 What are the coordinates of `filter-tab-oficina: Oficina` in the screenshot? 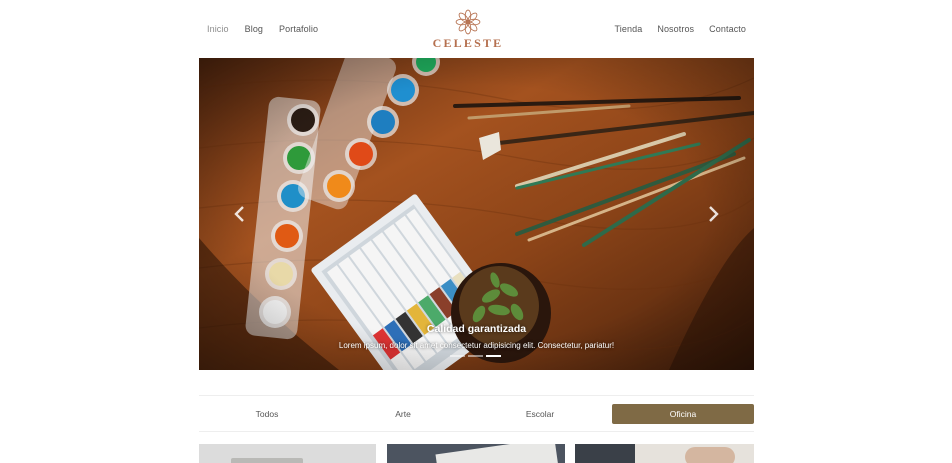 It's located at (683, 414).